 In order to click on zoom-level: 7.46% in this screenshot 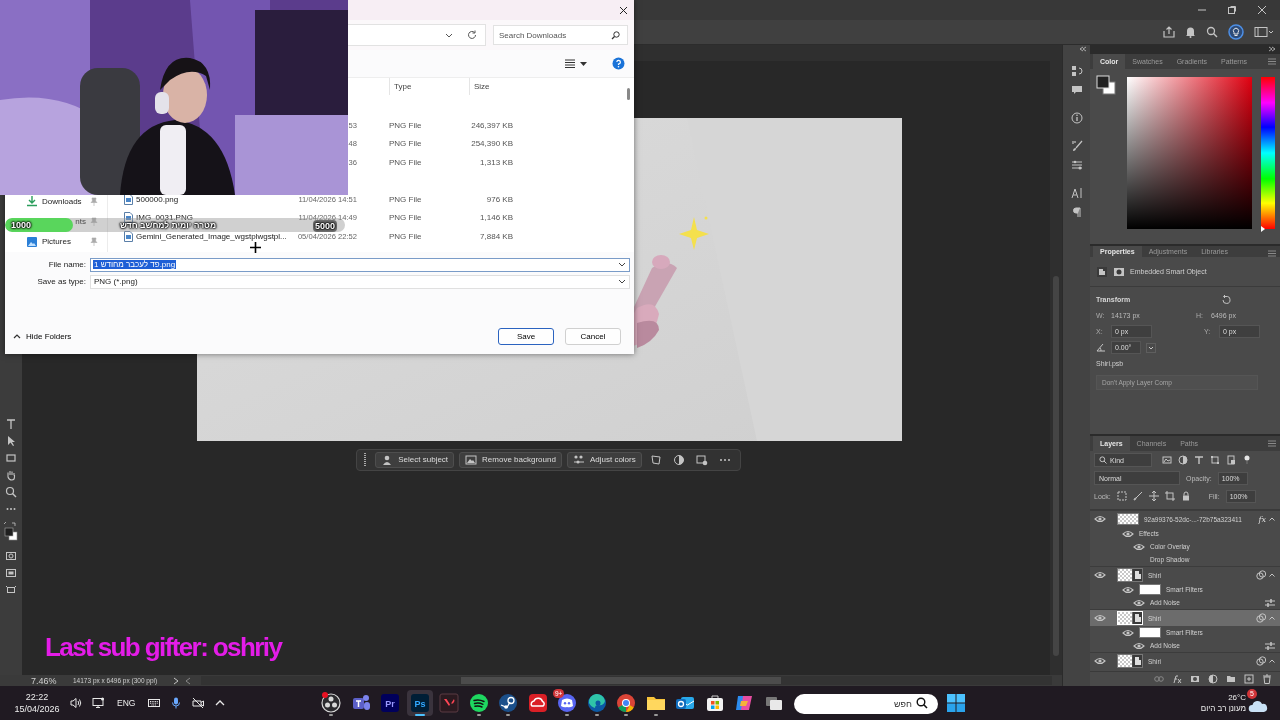, I will do `click(49, 680)`.